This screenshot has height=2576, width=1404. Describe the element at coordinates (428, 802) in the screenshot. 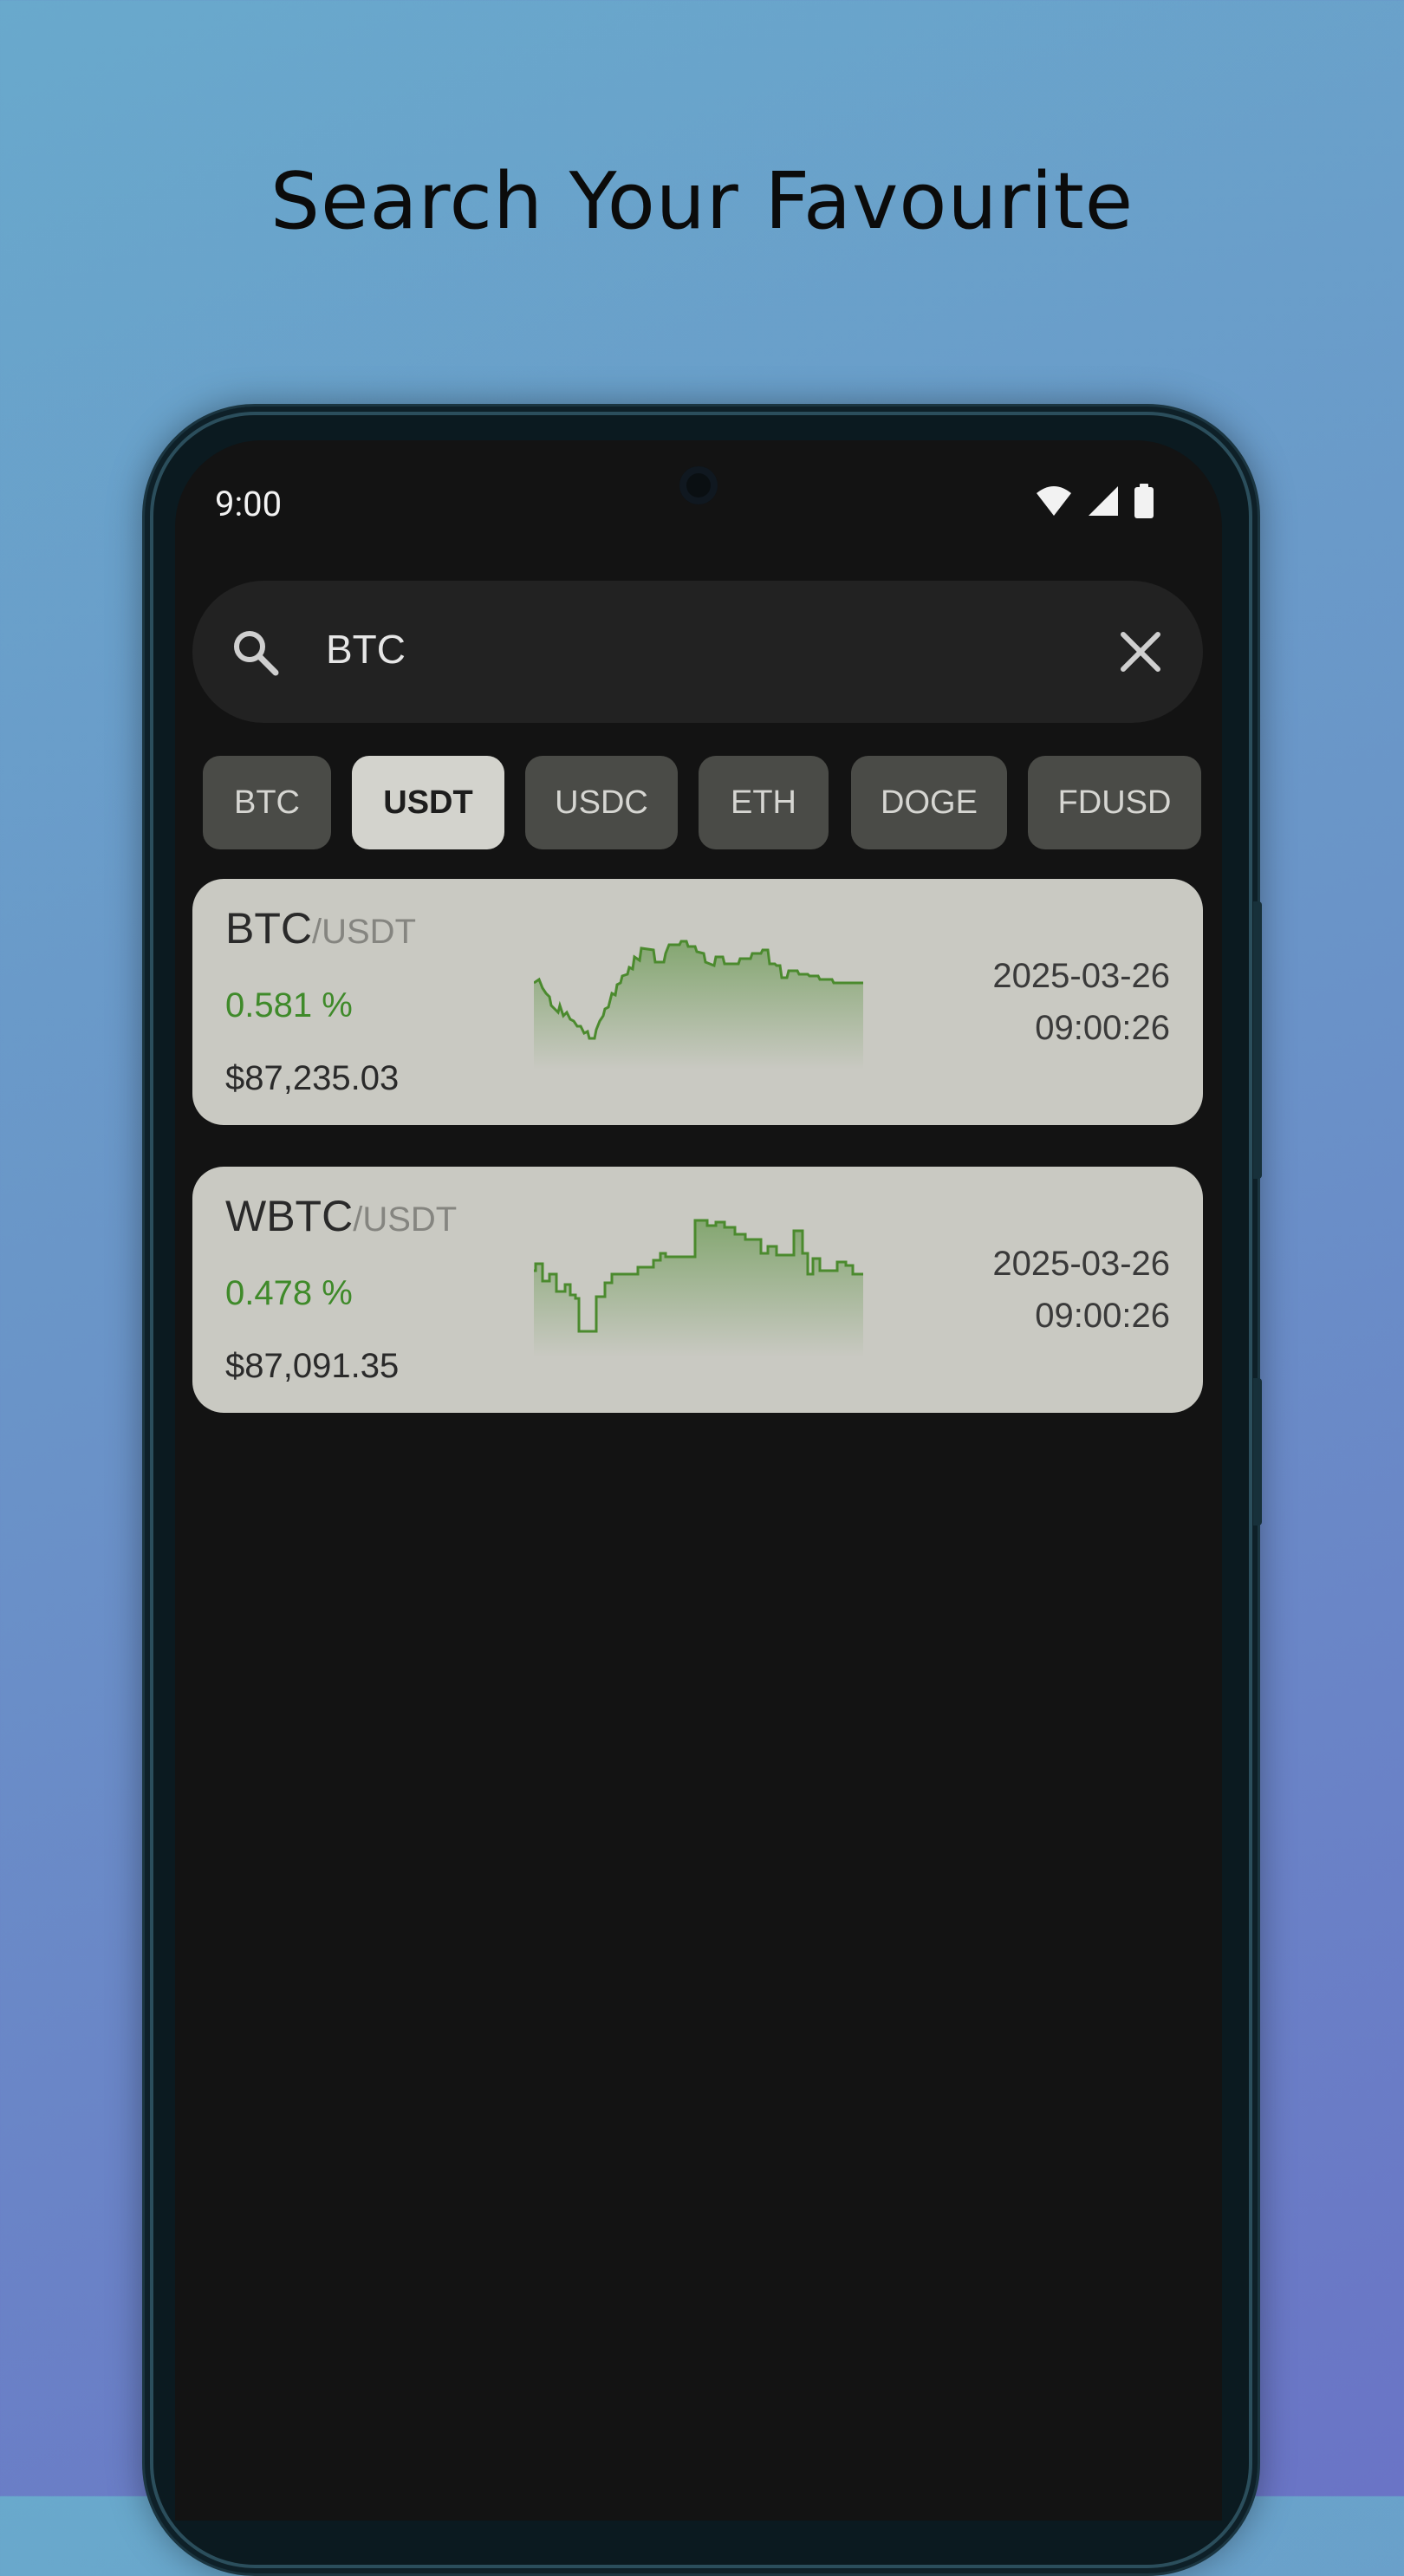

I see `chip-usdt: USDT` at that location.